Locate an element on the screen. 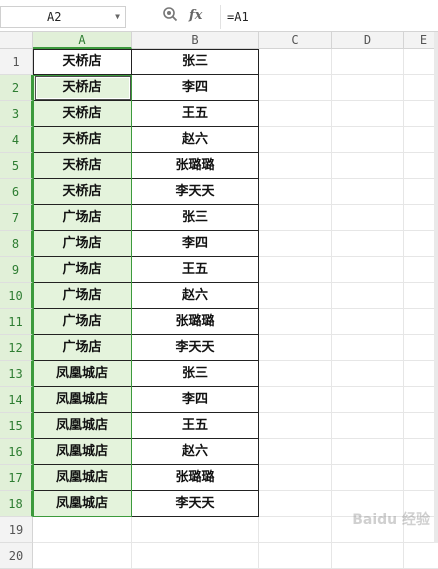 This screenshot has height=569, width=438. row-header-19: 19 is located at coordinates (16, 530).